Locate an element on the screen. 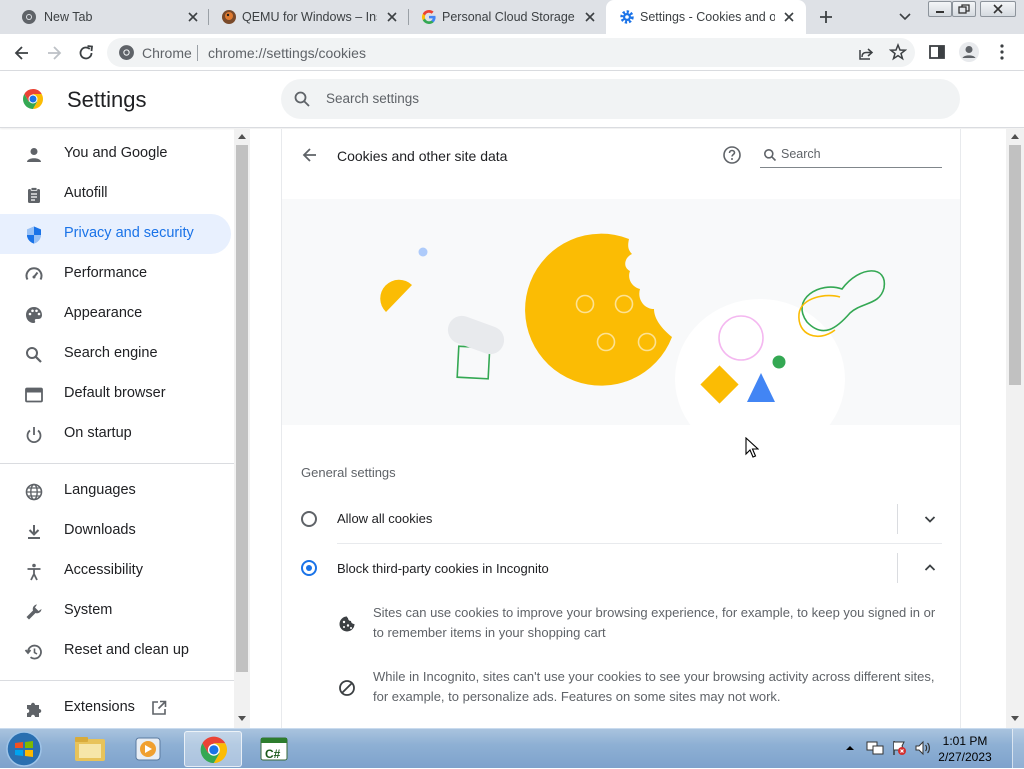 The image size is (1024, 769). tab-search-button is located at coordinates (905, 17).